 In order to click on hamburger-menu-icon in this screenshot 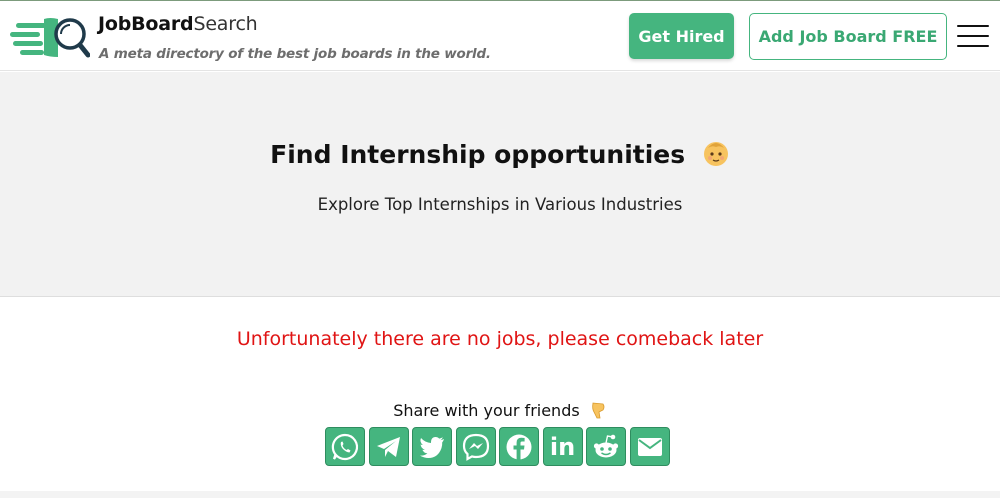, I will do `click(973, 36)`.